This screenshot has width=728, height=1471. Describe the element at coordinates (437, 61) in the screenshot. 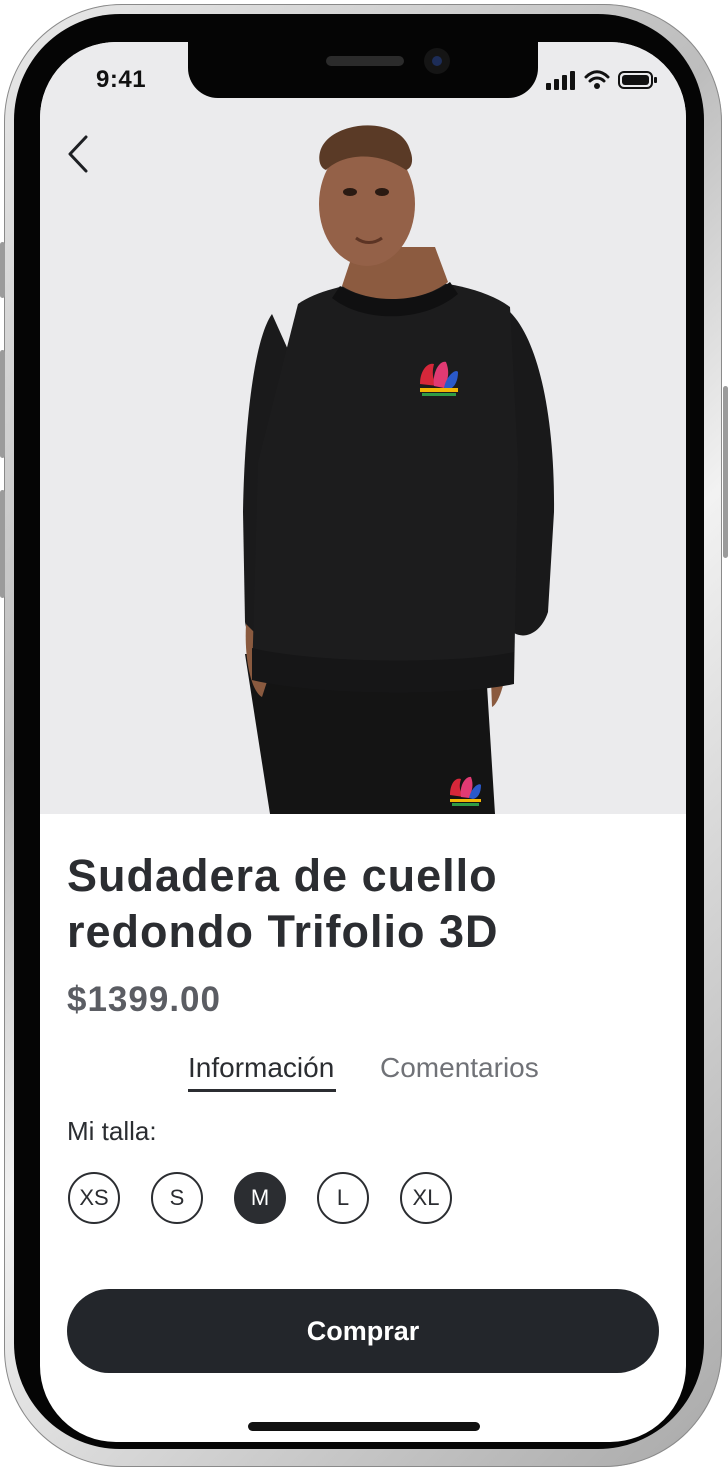

I see `front-camera` at that location.